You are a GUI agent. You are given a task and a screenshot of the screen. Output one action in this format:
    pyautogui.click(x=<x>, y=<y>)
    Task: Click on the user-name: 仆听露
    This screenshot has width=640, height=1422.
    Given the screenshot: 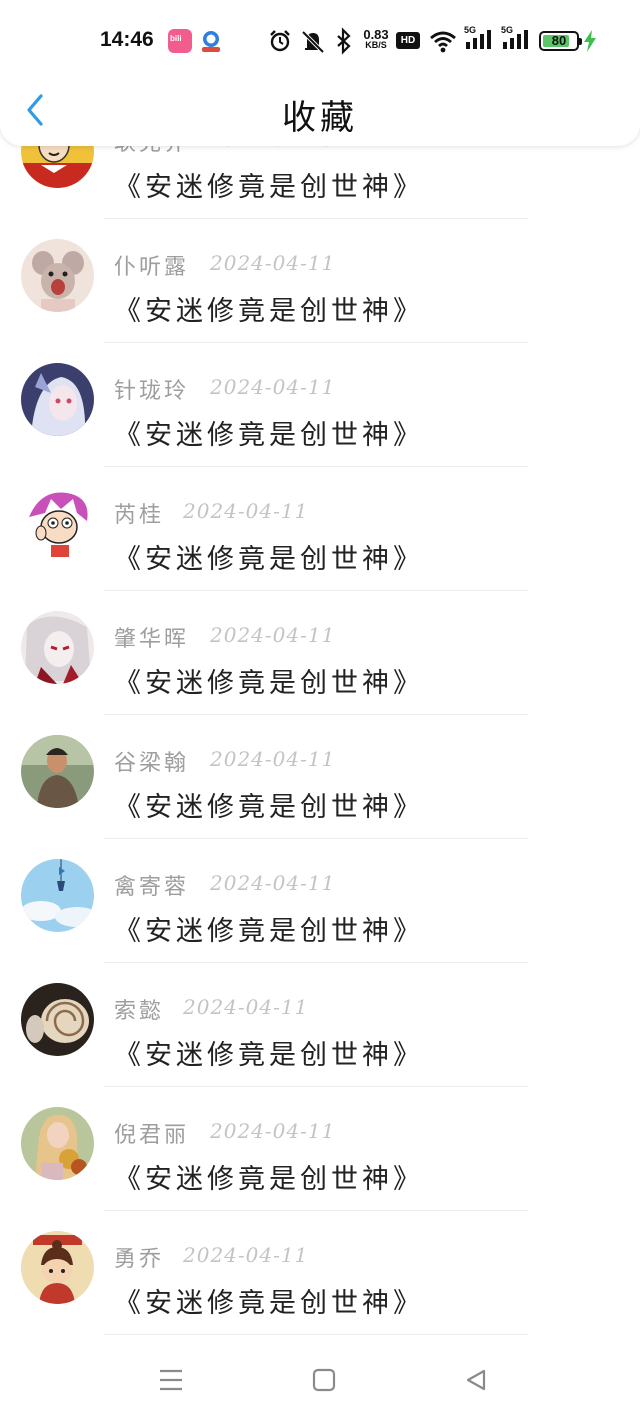 What is the action you would take?
    pyautogui.click(x=152, y=267)
    